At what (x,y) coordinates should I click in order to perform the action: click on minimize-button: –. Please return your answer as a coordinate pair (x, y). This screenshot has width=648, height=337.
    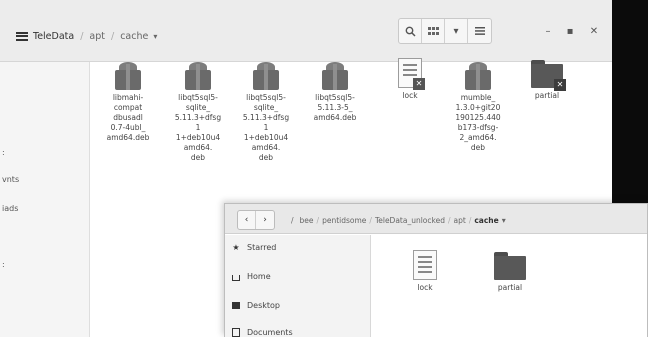
    Looking at the image, I should click on (548, 31).